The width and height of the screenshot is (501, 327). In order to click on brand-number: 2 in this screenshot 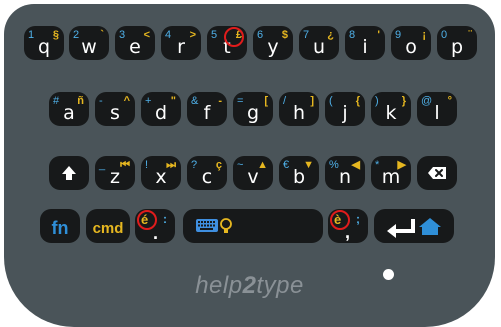, I will do `click(249, 285)`.